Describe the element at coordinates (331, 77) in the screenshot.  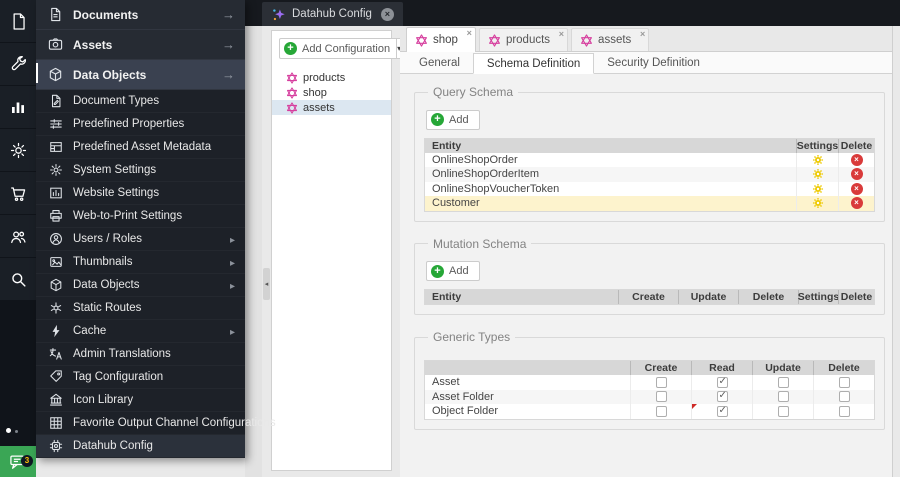
I see `tree-item-products: products` at that location.